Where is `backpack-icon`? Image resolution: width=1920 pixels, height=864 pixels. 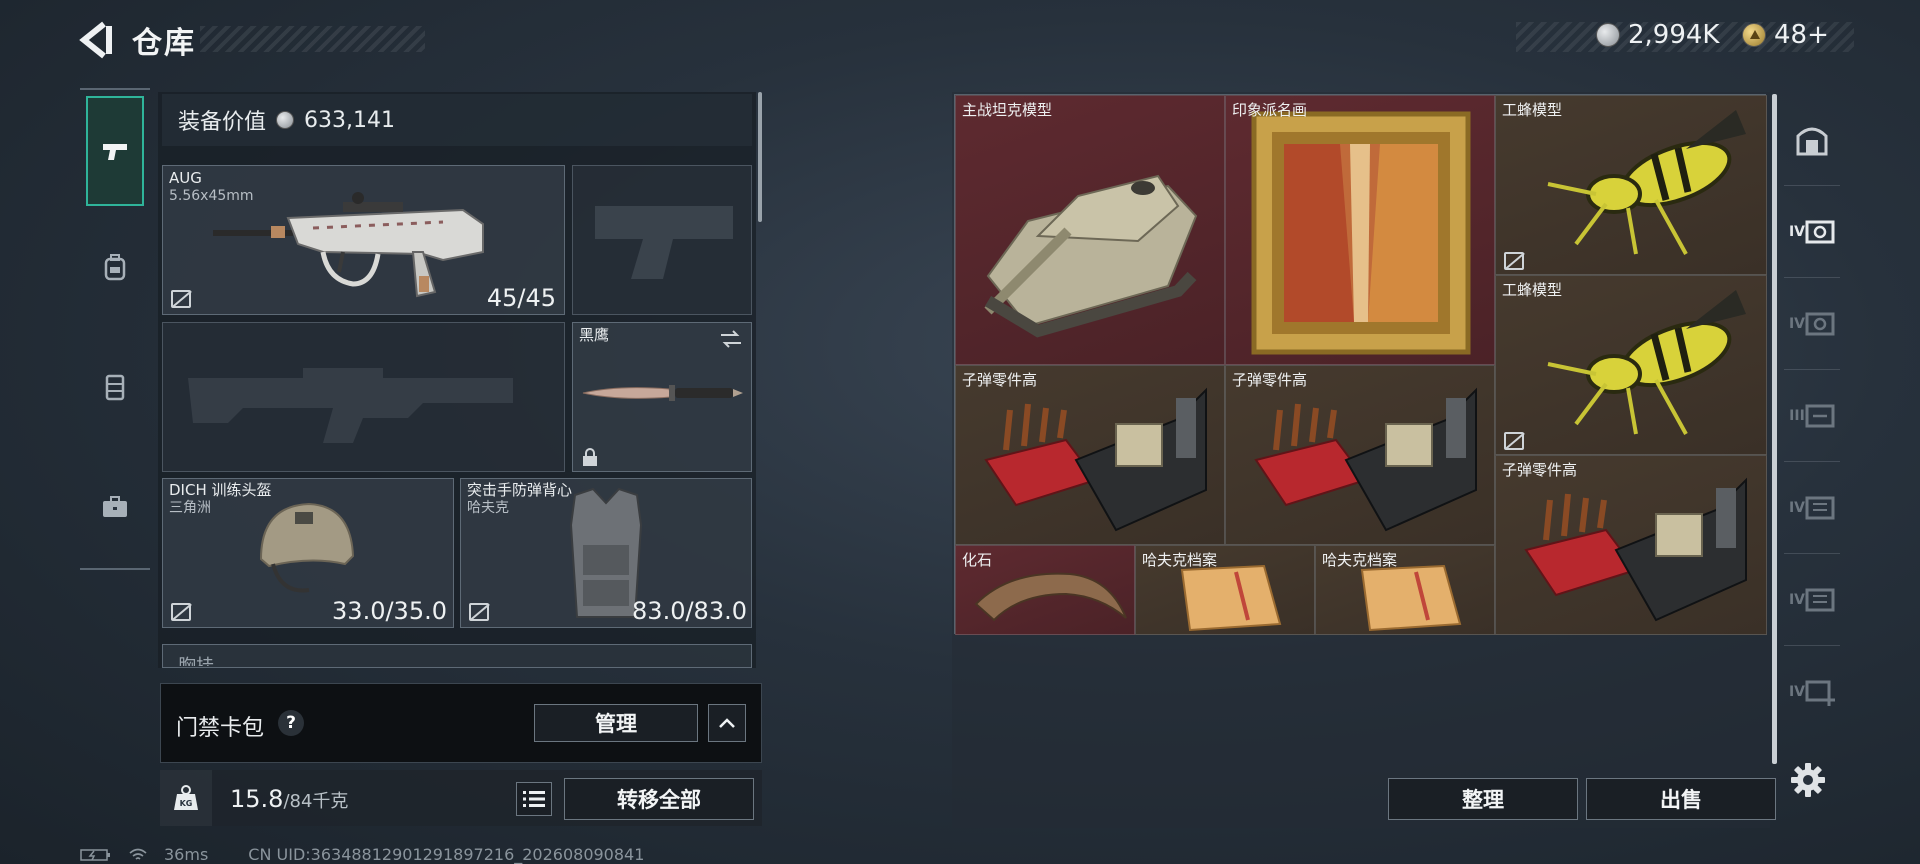 backpack-icon is located at coordinates (115, 267).